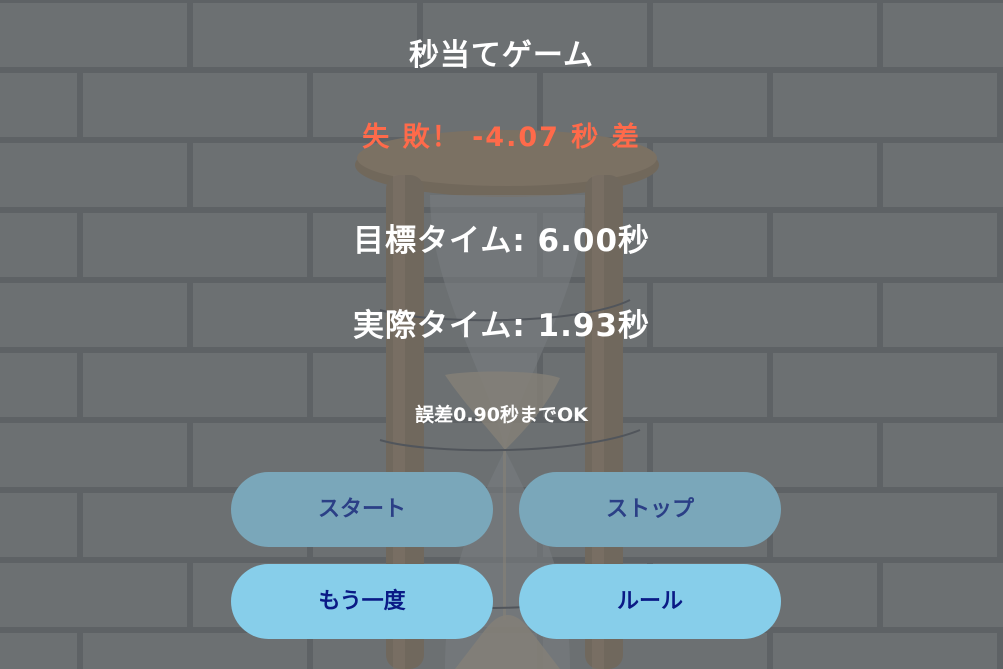 The width and height of the screenshot is (1003, 669). Describe the element at coordinates (362, 601) in the screenshot. I see `retry-button: もう一度` at that location.